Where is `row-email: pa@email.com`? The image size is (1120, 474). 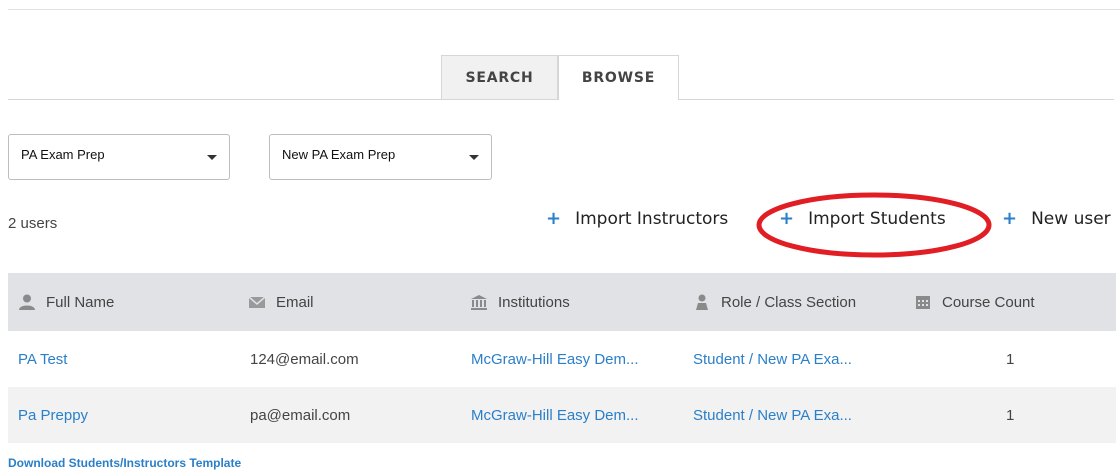 row-email: pa@email.com is located at coordinates (300, 415).